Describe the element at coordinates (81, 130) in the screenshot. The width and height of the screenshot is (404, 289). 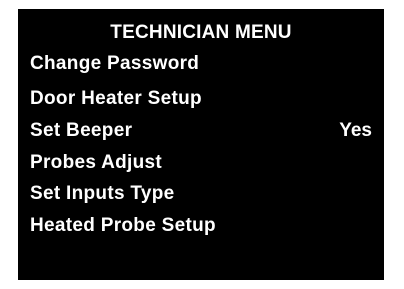
I see `menu-item-label: Set Beeper` at that location.